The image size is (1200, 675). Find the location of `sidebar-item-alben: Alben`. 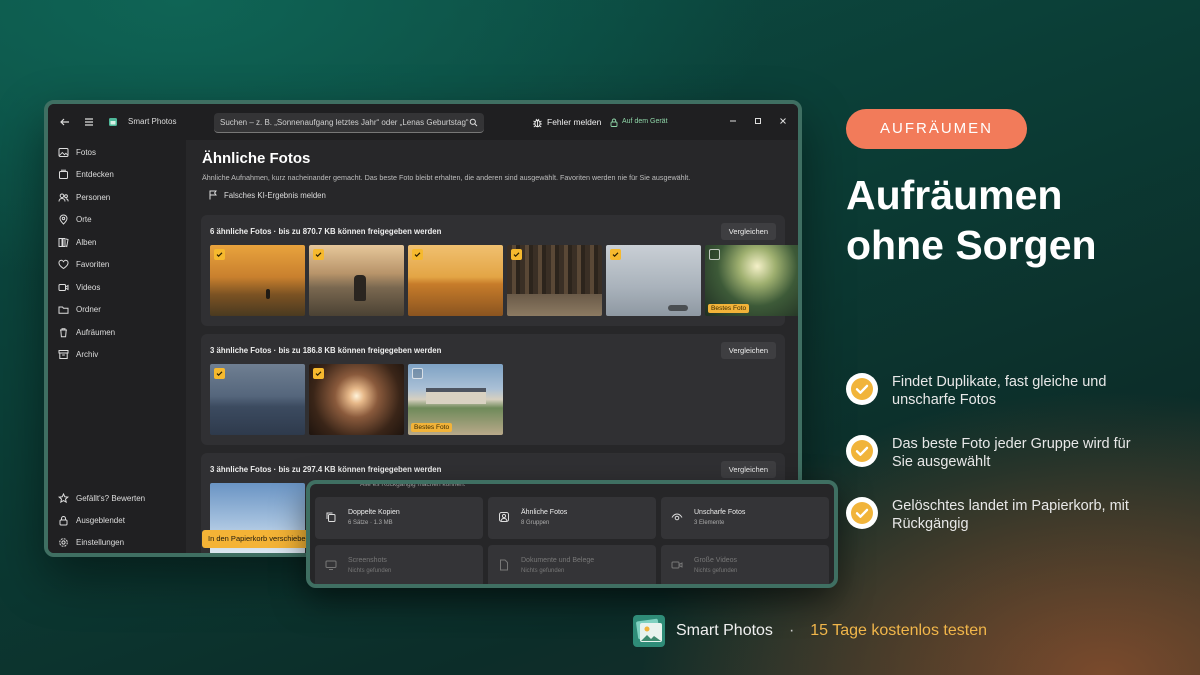

sidebar-item-alben: Alben is located at coordinates (77, 242).